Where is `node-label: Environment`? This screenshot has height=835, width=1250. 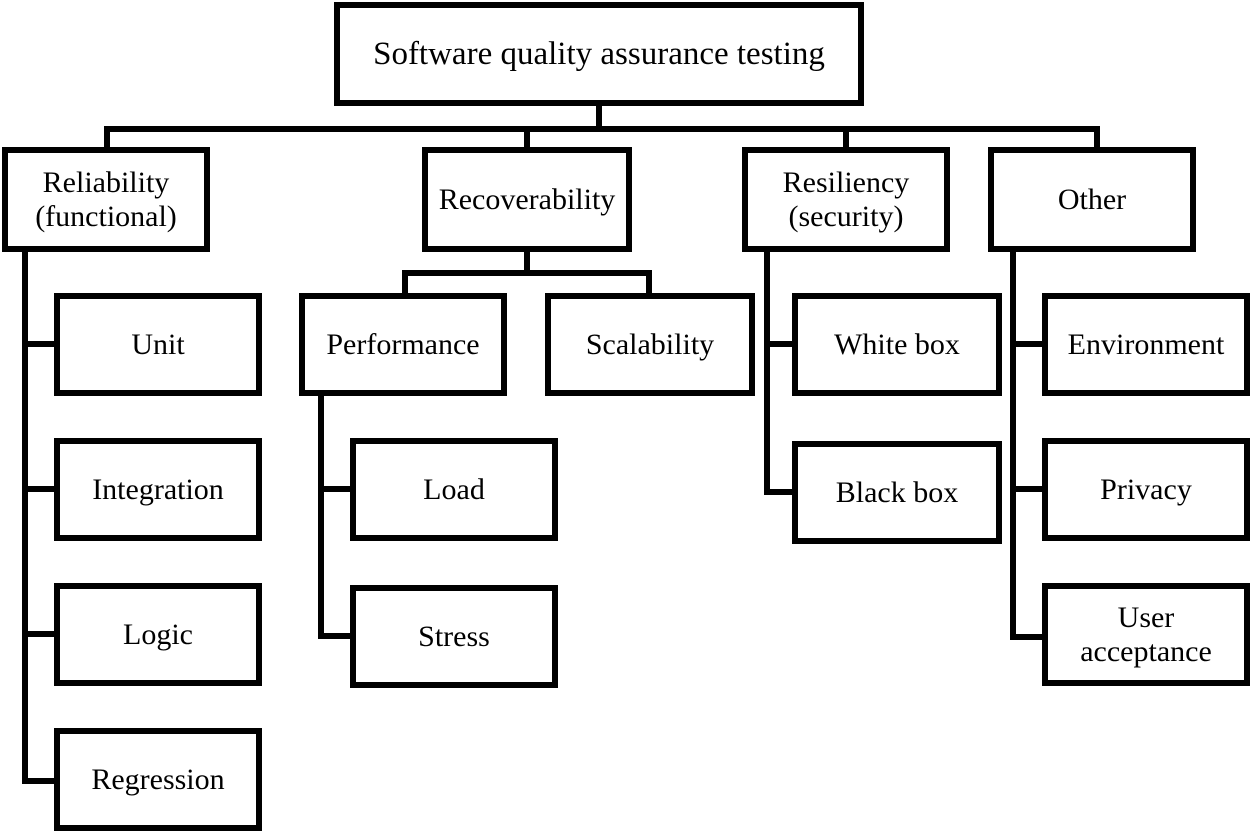
node-label: Environment is located at coordinates (1146, 344).